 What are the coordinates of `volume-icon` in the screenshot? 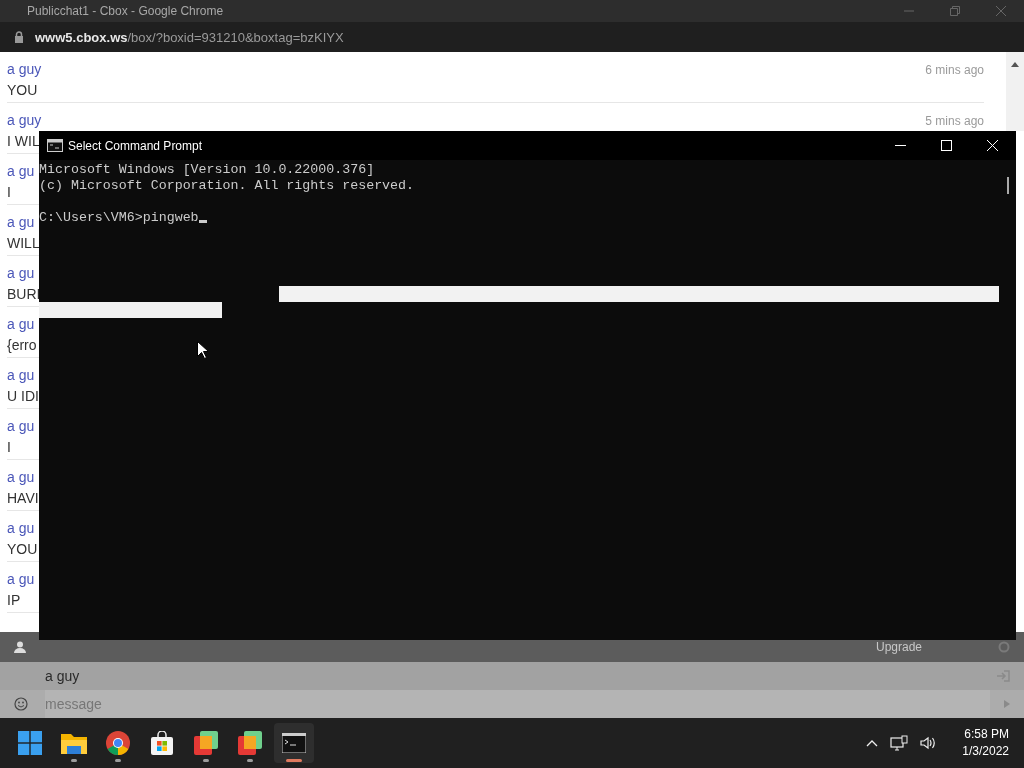 It's located at (928, 743).